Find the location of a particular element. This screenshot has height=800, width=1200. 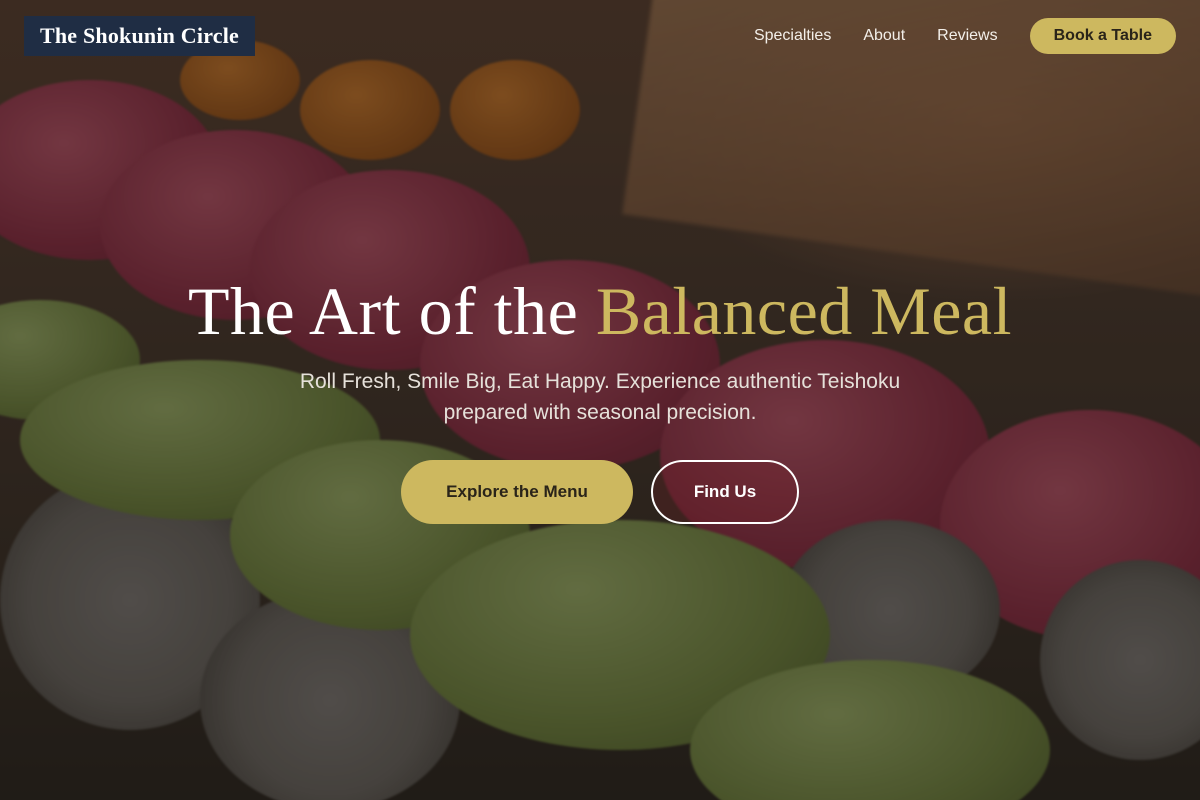

explore-menu-button: Explore the Menu is located at coordinates (517, 492).